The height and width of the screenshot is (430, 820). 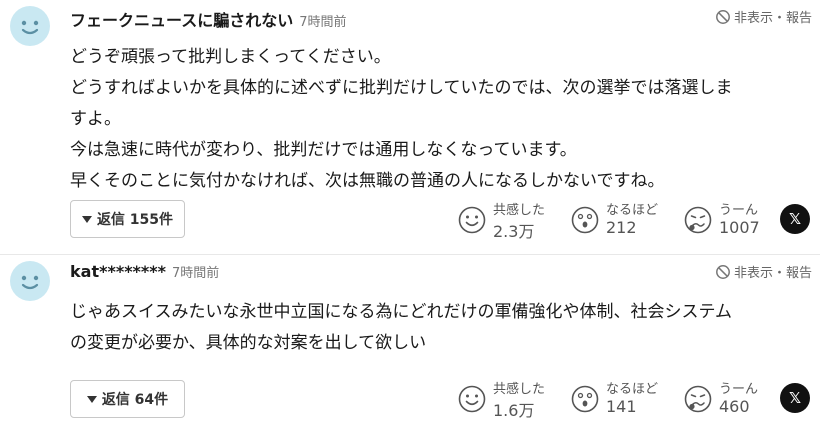 I want to click on reaction-bar: 共感した 1.6万 なるほど 141 うーん 460 𝕏, so click(x=637, y=399).